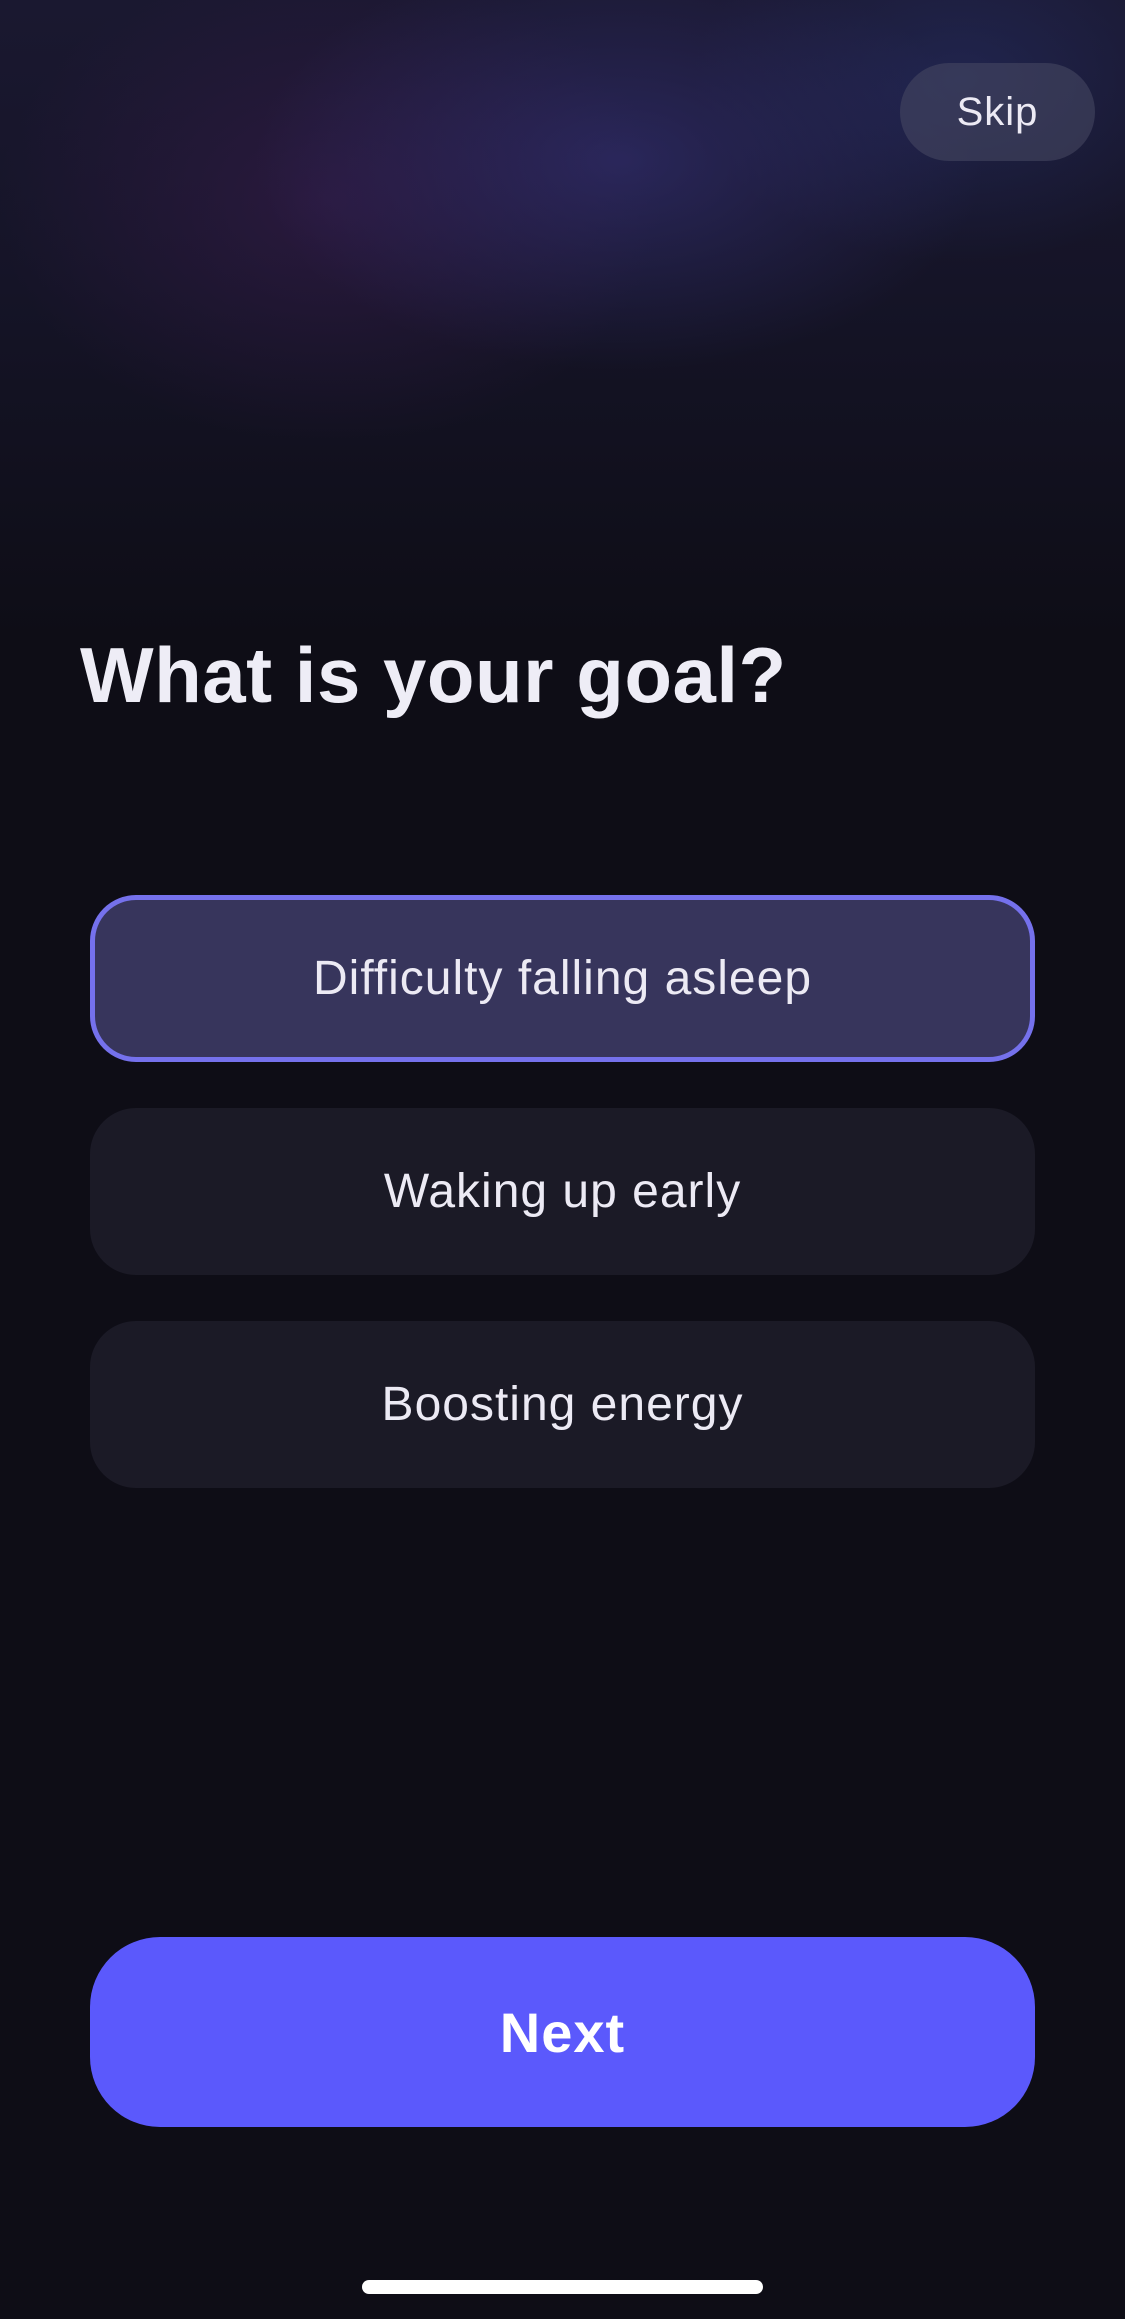  What do you see at coordinates (562, 2287) in the screenshot?
I see `home-indicator` at bounding box center [562, 2287].